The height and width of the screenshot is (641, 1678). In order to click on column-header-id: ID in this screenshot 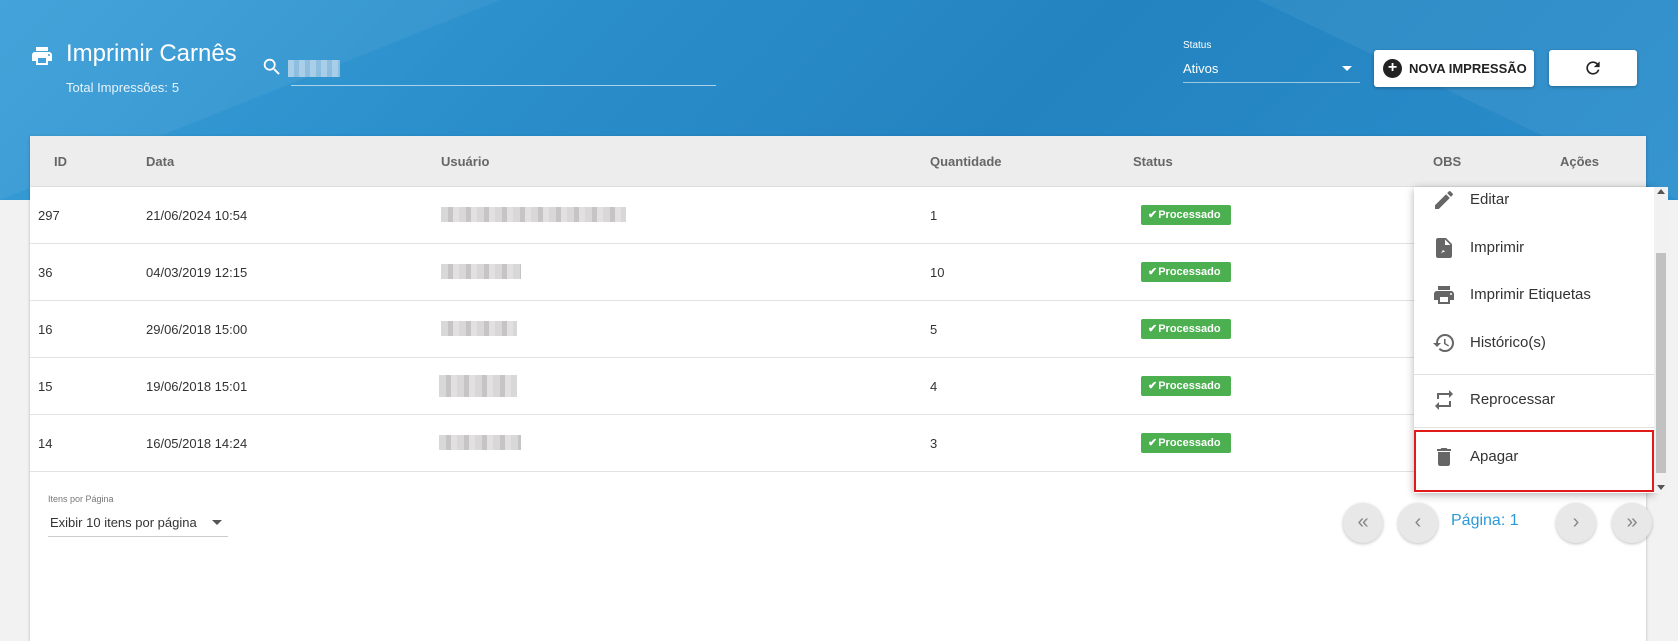, I will do `click(60, 161)`.